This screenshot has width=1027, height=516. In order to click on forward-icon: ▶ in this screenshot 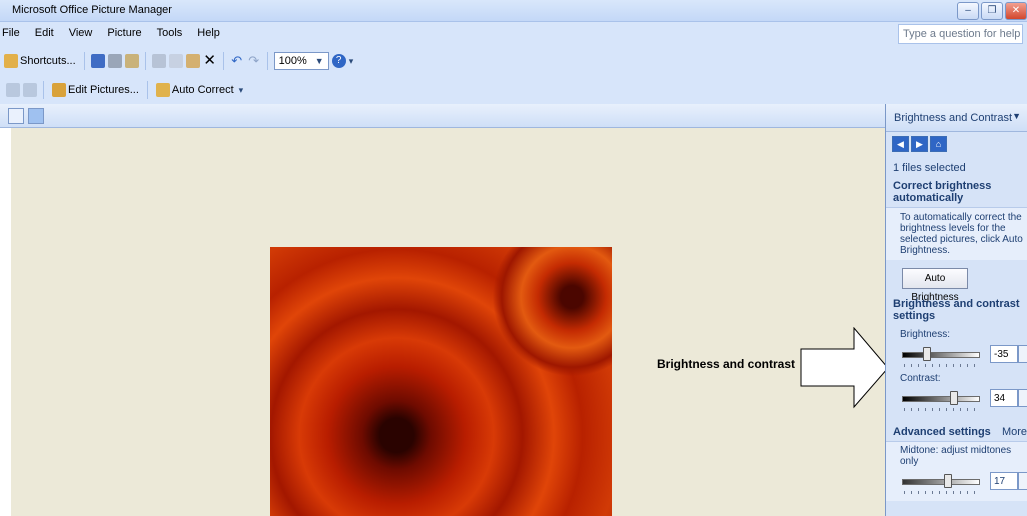, I will do `click(919, 144)`.